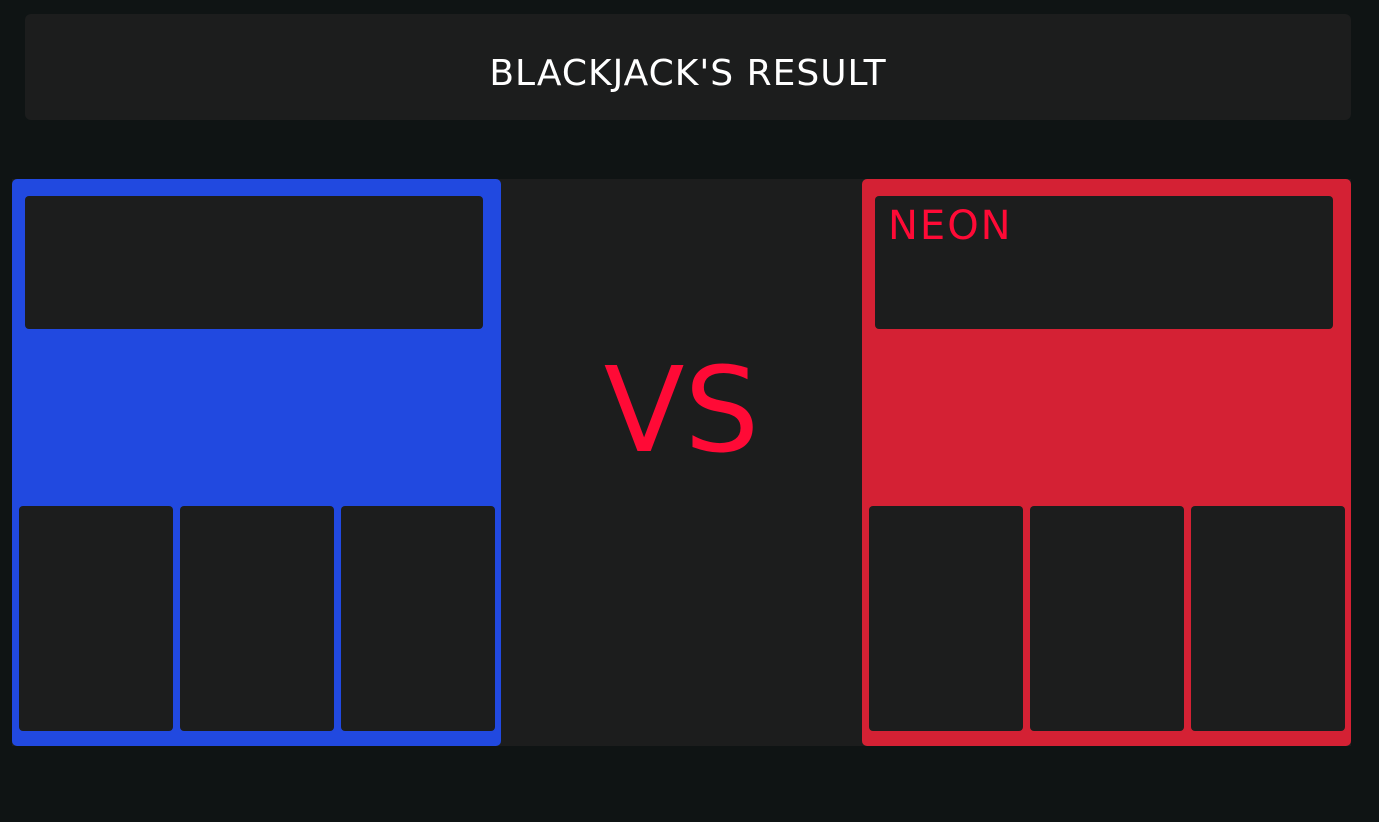 The image size is (1379, 822). What do you see at coordinates (254, 262) in the screenshot?
I see `player-name-box-left` at bounding box center [254, 262].